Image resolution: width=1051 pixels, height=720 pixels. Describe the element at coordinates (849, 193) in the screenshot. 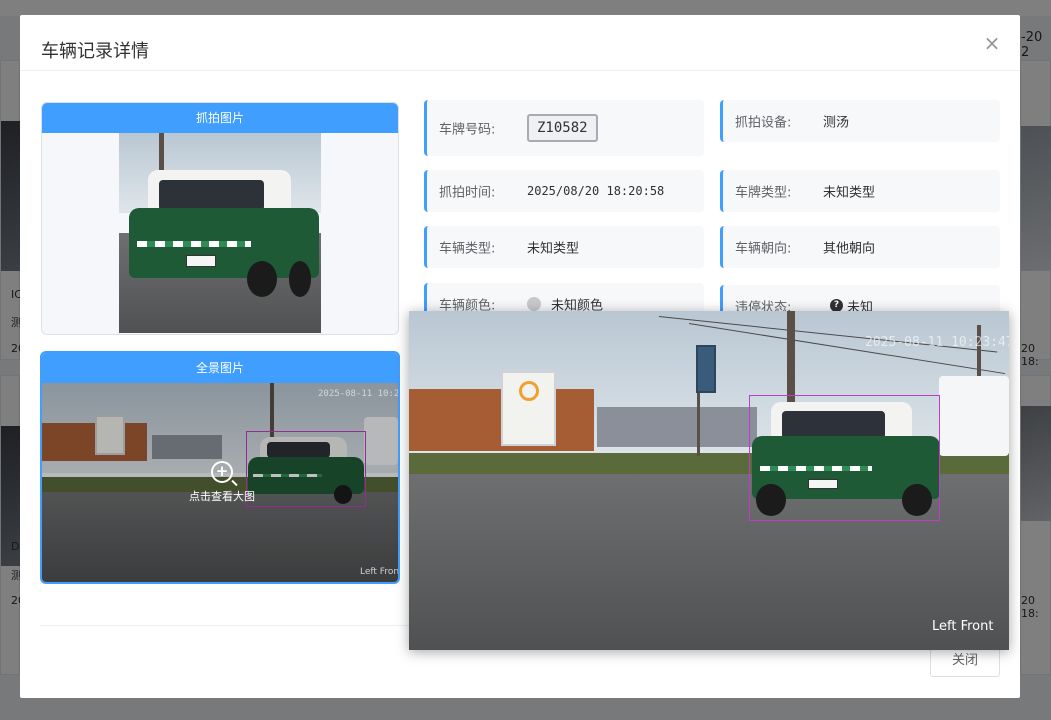

I see `plate-type-value: 未知类型` at that location.